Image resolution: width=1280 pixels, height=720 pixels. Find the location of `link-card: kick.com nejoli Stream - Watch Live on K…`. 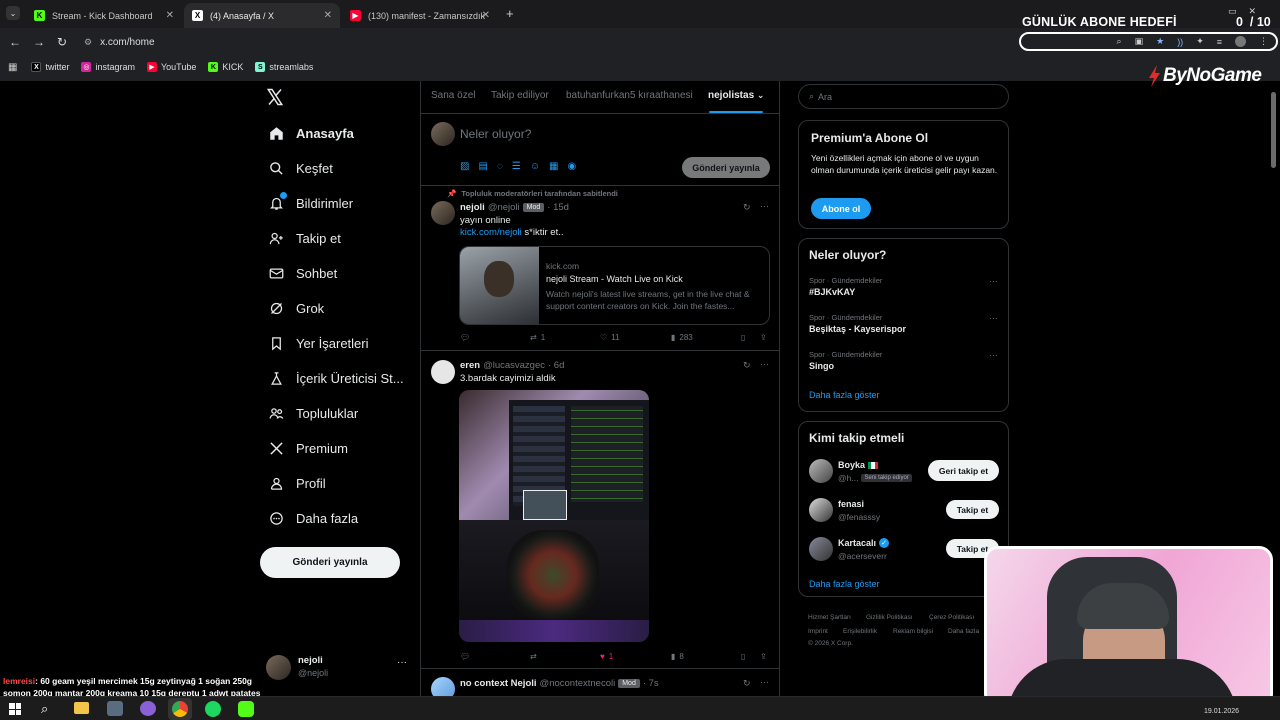

link-card: kick.com nejoli Stream - Watch Live on K… is located at coordinates (614, 285).